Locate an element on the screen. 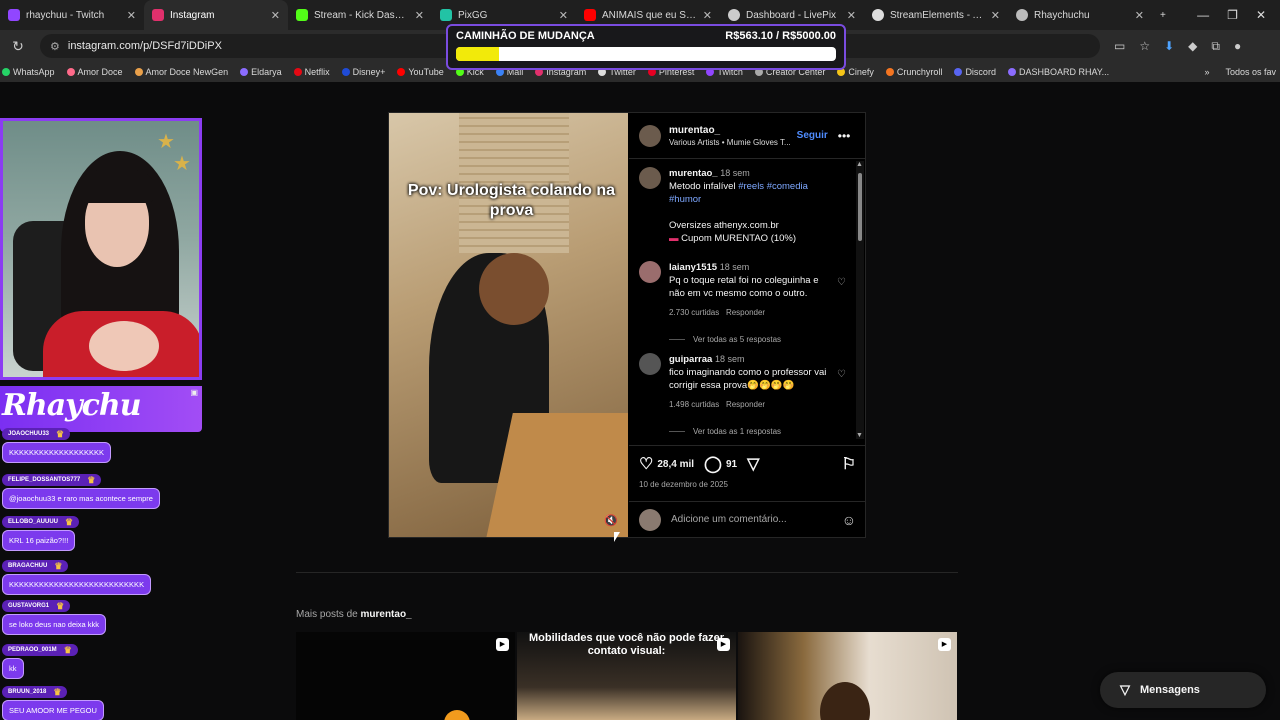  messages-button: ▽ Mensagens is located at coordinates (1183, 690).